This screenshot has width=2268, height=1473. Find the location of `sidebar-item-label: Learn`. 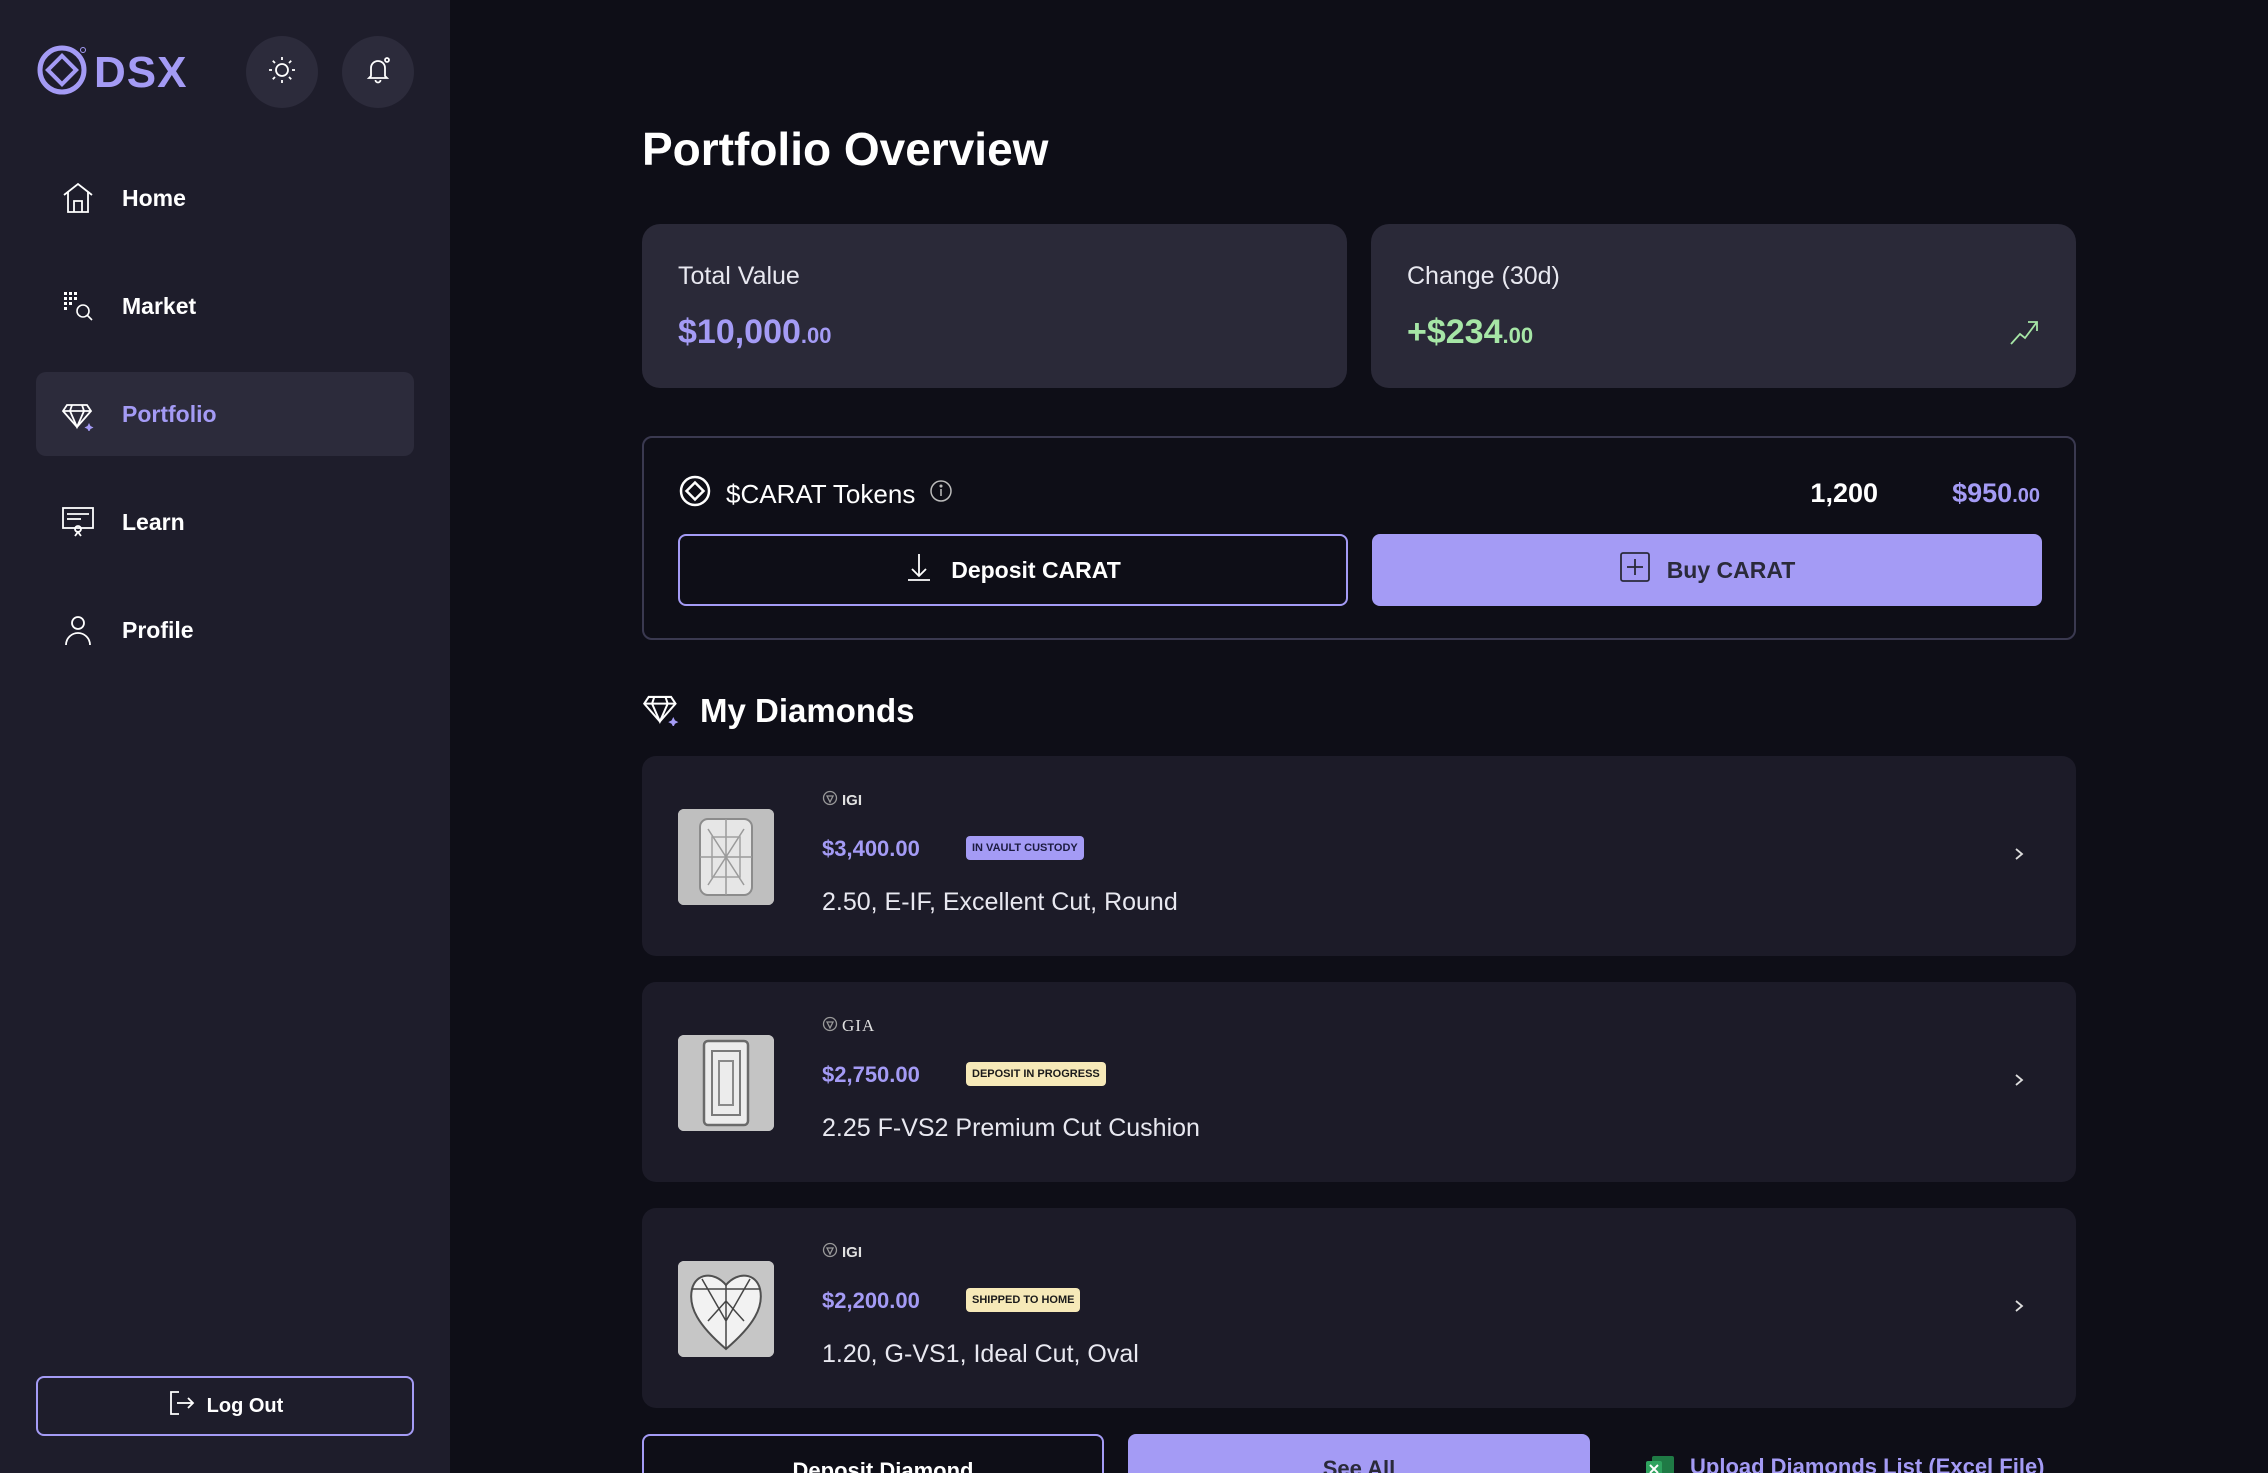

sidebar-item-label: Learn is located at coordinates (153, 521).